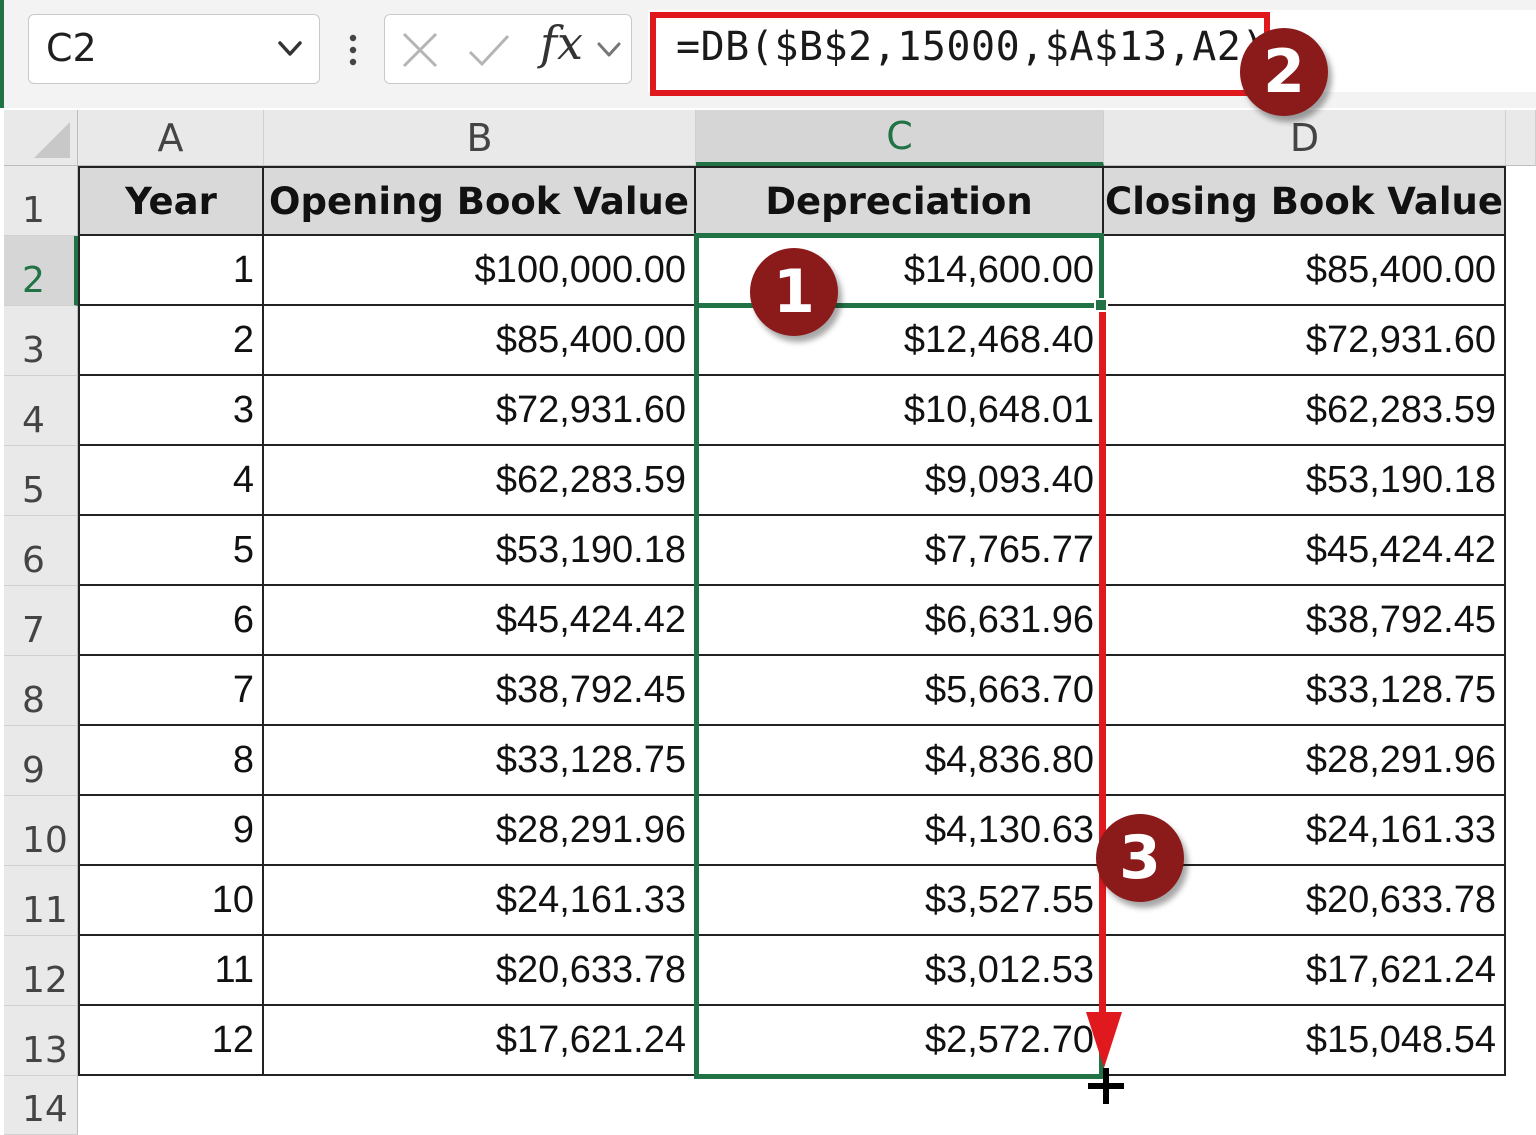 The height and width of the screenshot is (1135, 1536). What do you see at coordinates (41, 1105) in the screenshot?
I see `row-header-14: 14` at bounding box center [41, 1105].